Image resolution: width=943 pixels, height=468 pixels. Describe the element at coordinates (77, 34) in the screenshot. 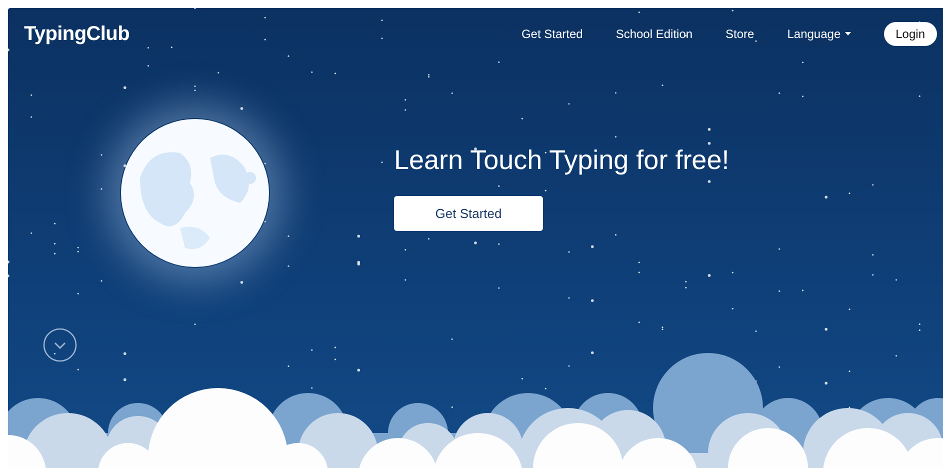

I see `logo: TypingClub` at that location.